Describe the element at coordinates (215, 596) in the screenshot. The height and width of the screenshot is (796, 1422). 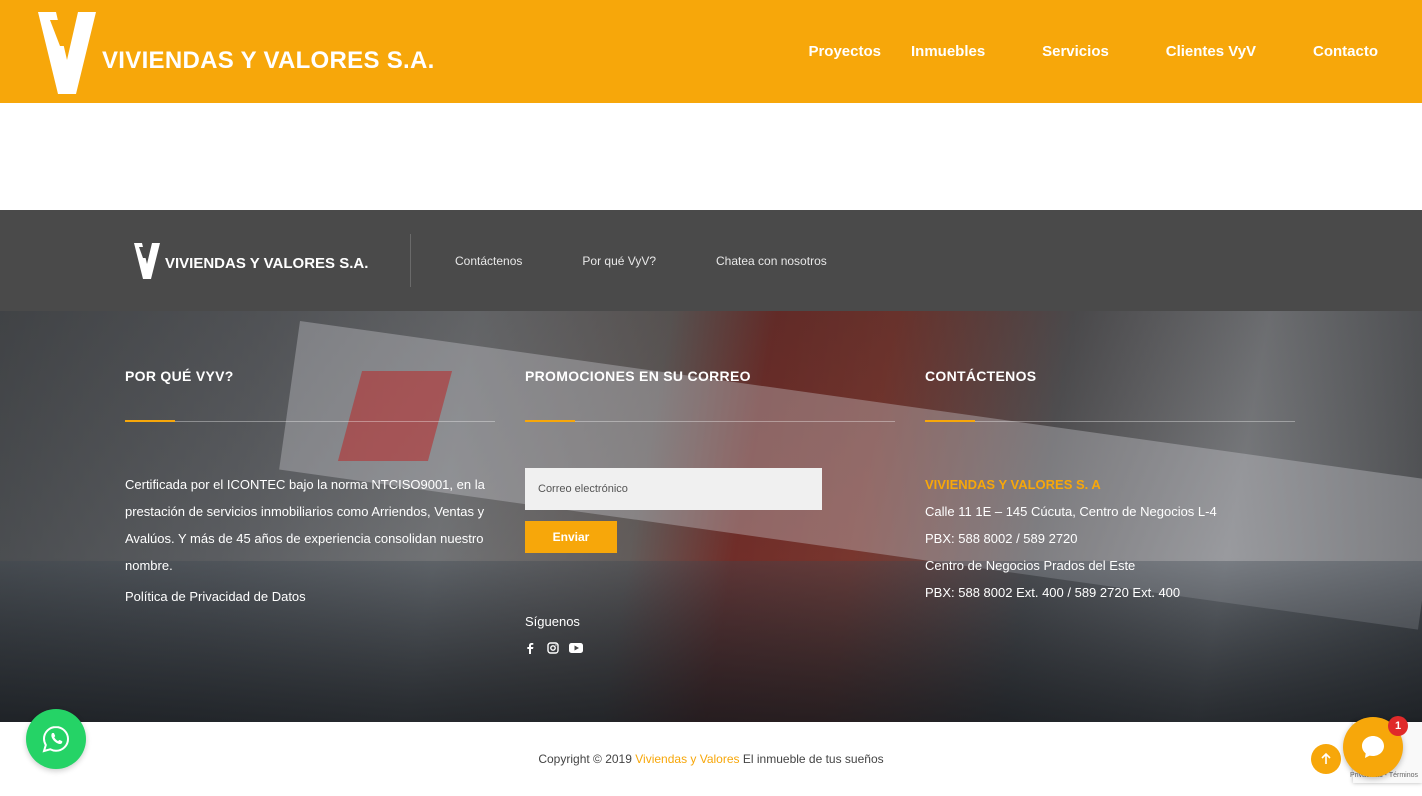
I see `privacy-link: Política de Privacidad de Datos` at that location.